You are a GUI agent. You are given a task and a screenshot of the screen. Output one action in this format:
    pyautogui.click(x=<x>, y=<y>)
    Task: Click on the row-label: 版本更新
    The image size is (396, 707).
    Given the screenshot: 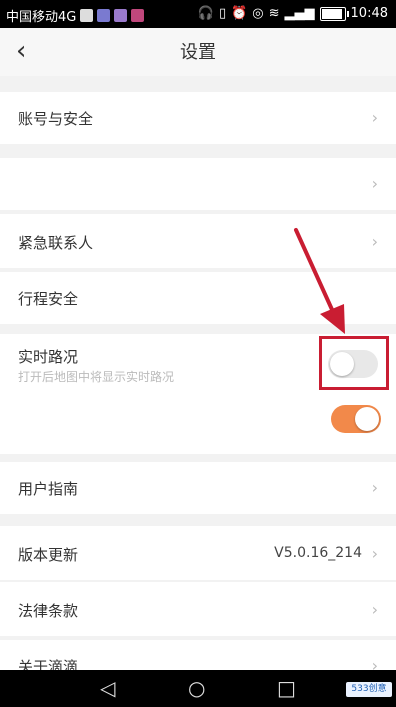 What is the action you would take?
    pyautogui.click(x=48, y=555)
    